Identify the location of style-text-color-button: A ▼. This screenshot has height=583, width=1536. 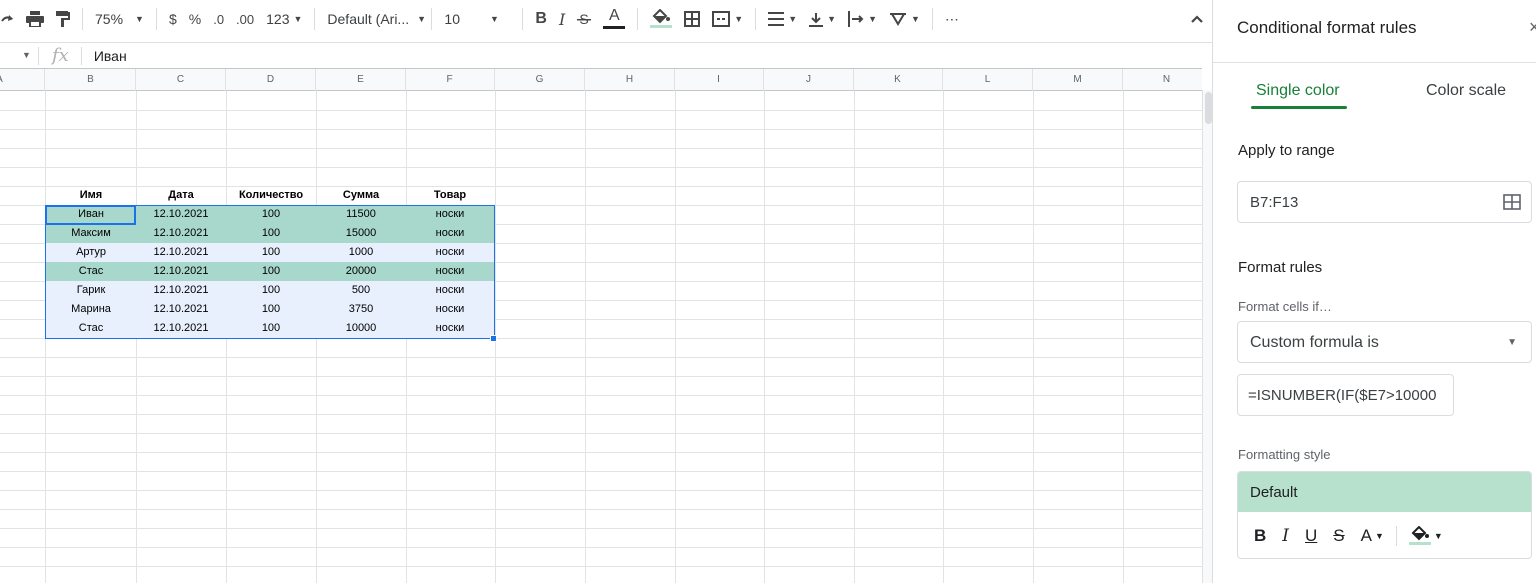
(1372, 536).